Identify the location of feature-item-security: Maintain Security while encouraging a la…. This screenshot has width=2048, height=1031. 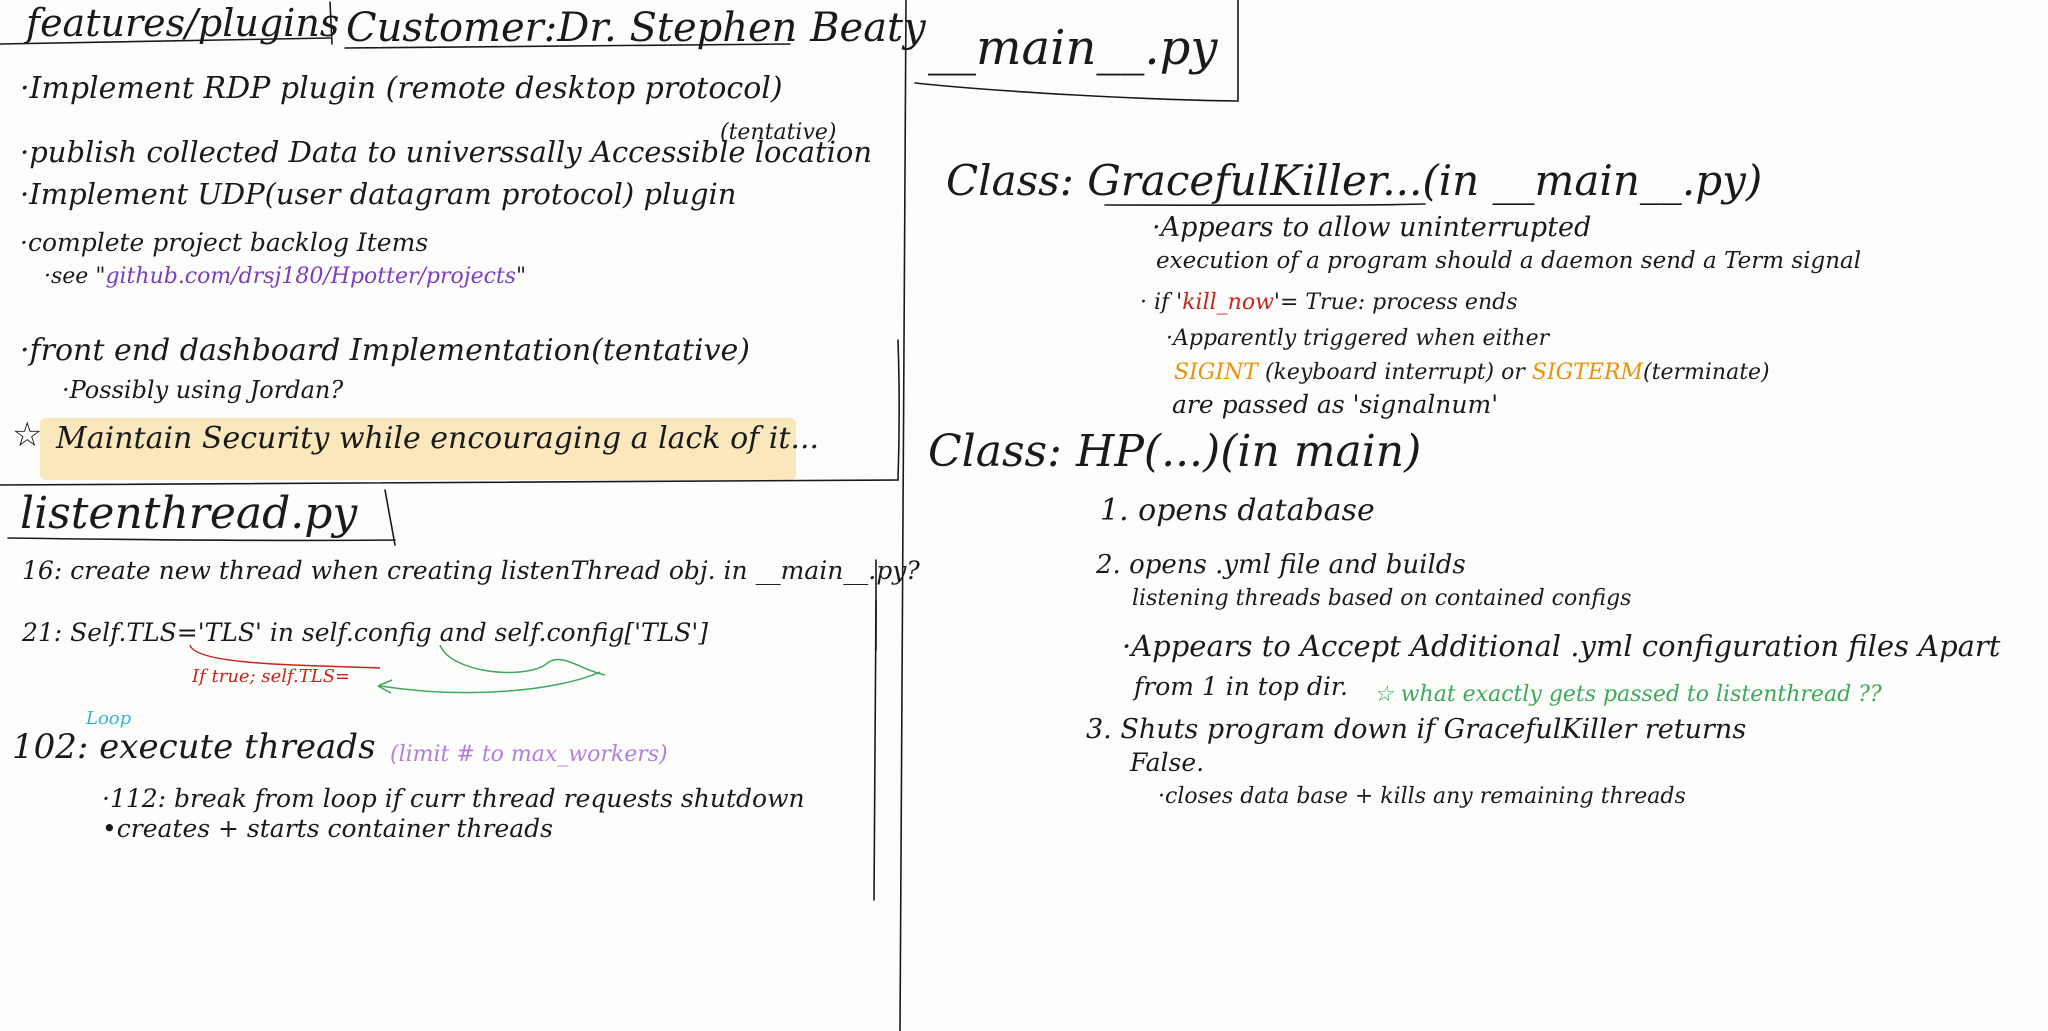
(438, 438).